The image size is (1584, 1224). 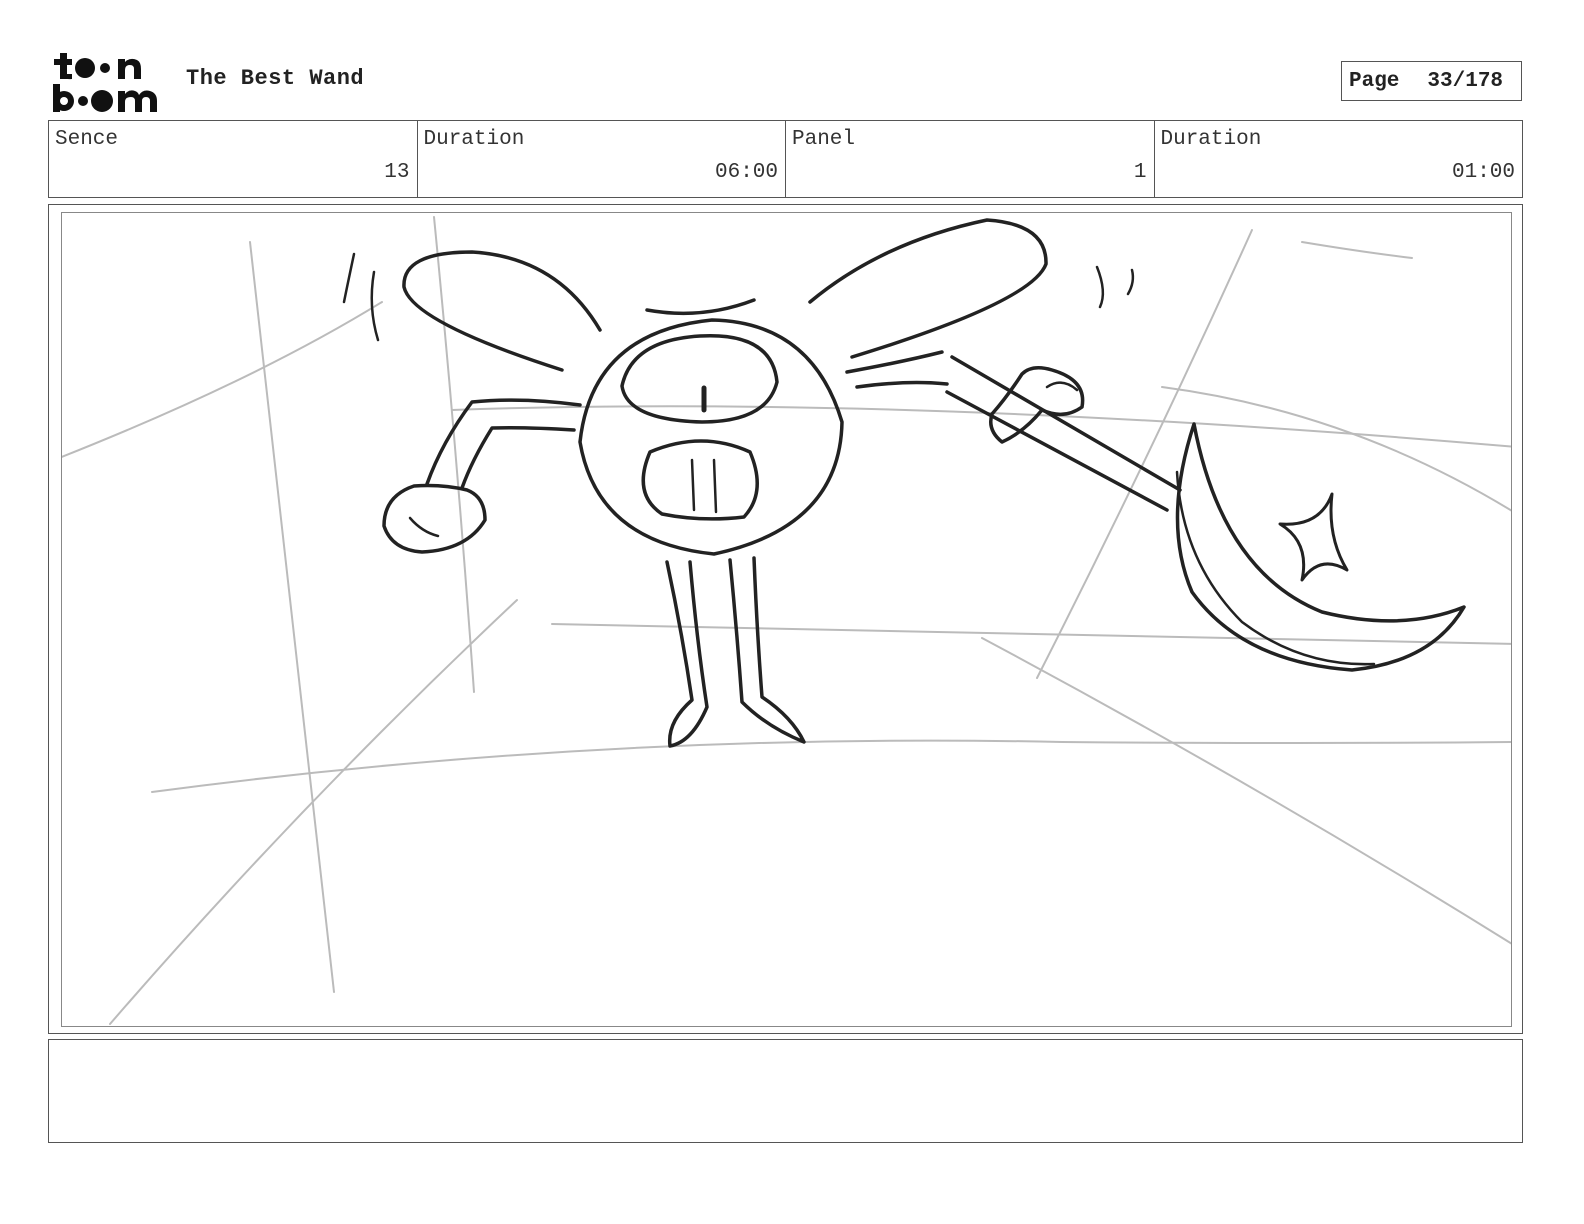 What do you see at coordinates (785, 1091) in the screenshot?
I see `panel-notes-box` at bounding box center [785, 1091].